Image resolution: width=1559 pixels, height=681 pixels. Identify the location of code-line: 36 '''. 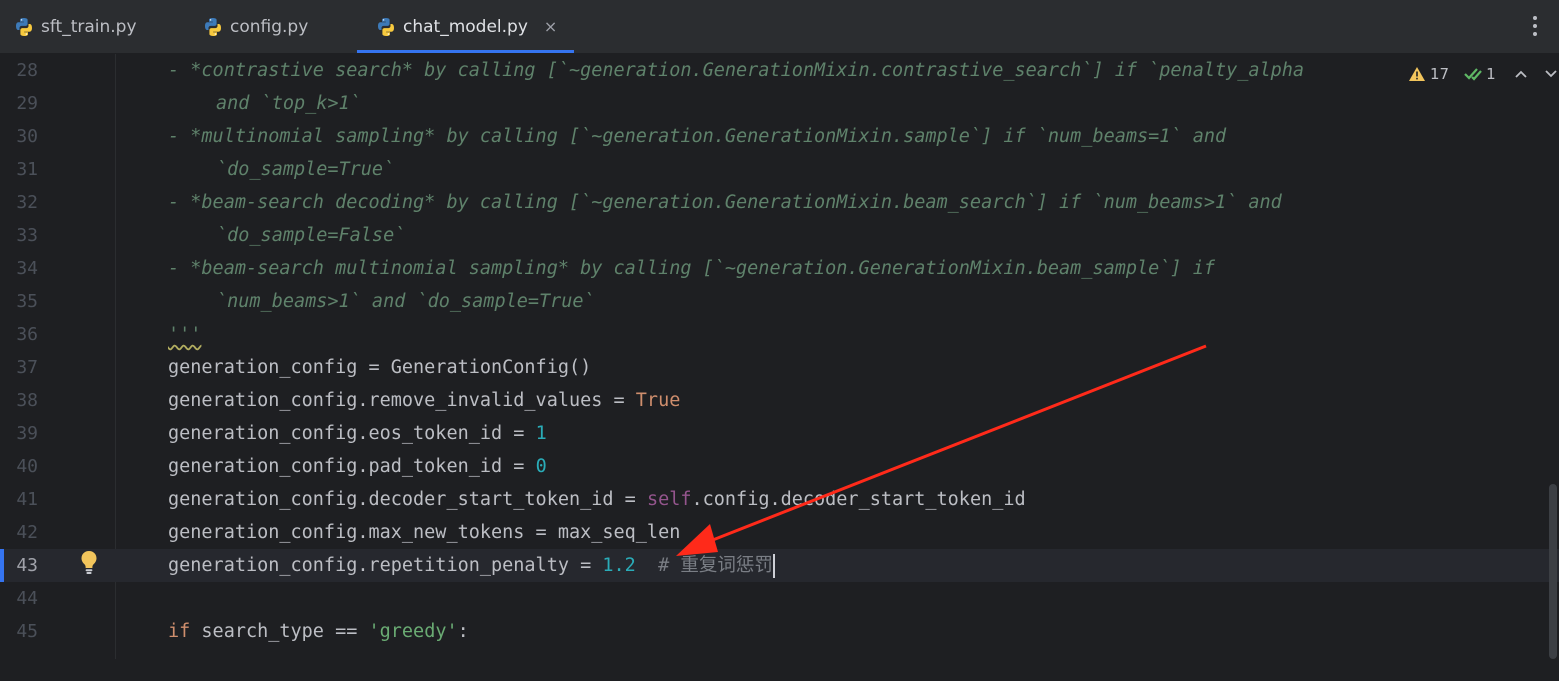
(779, 334).